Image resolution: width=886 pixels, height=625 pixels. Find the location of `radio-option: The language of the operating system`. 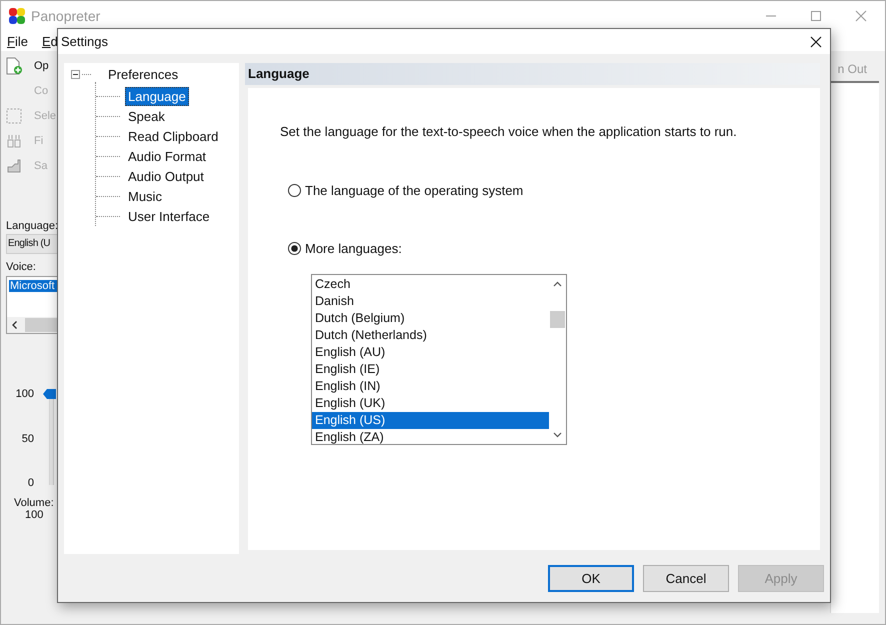

radio-option: The language of the operating system is located at coordinates (554, 190).